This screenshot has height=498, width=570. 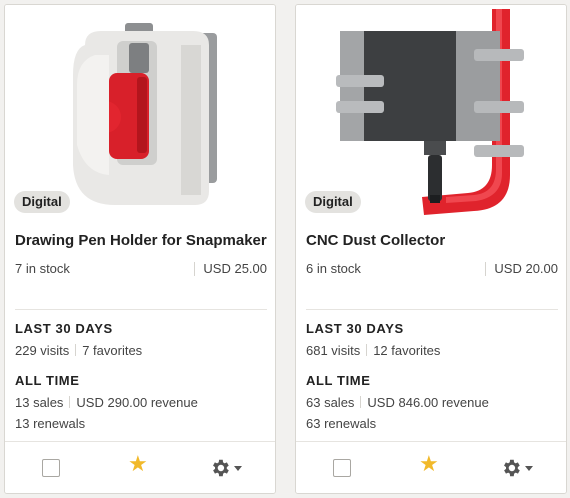 I want to click on stock-price-row: 7 in stock USD 25.00, so click(x=141, y=269).